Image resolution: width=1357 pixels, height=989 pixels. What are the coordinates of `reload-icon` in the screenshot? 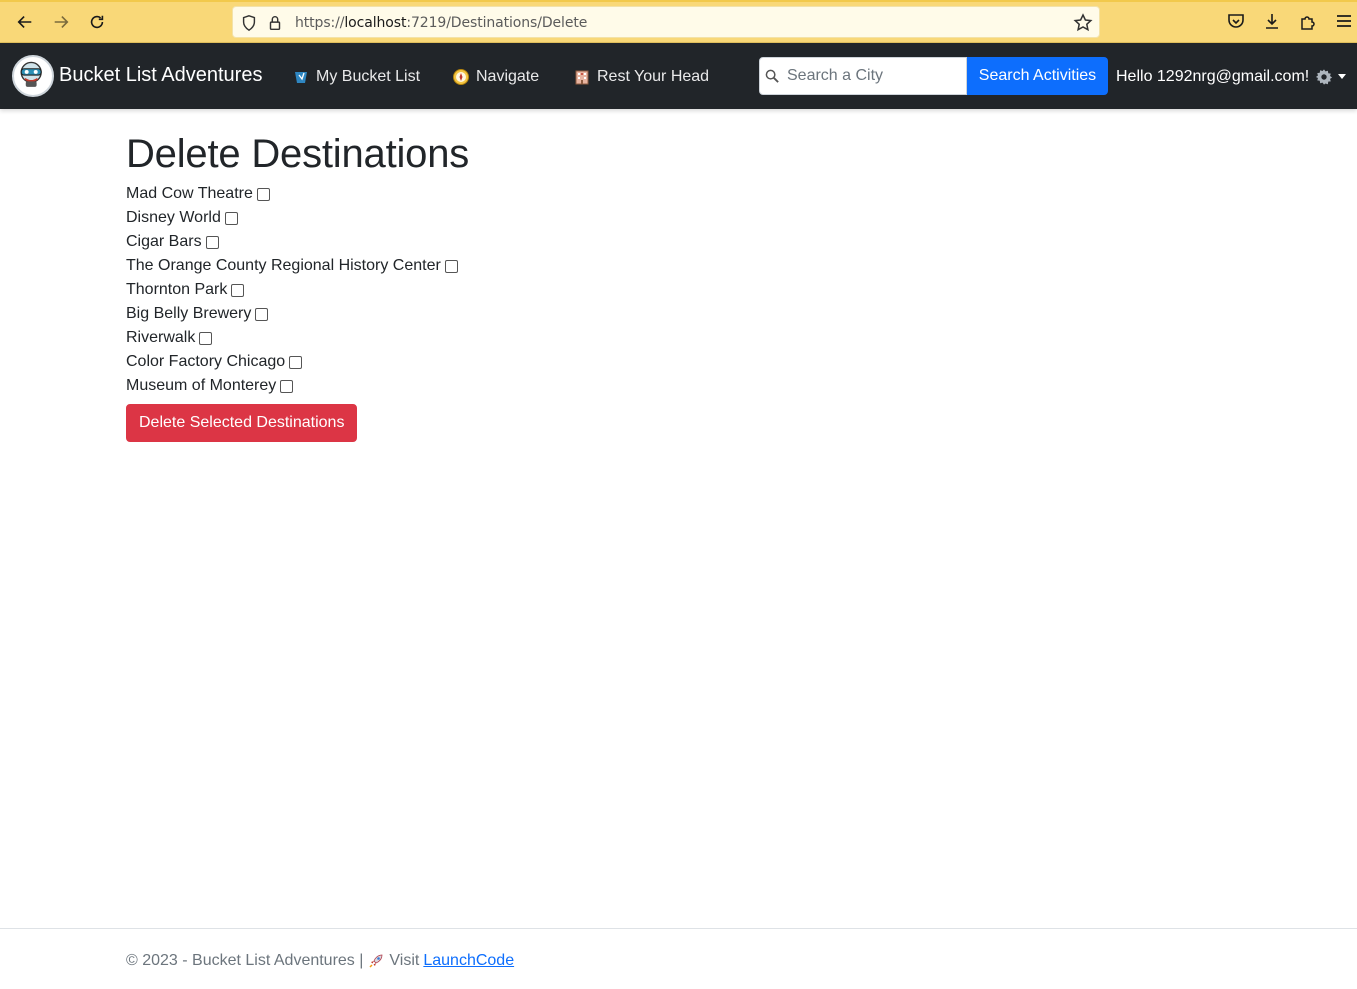 It's located at (97, 22).